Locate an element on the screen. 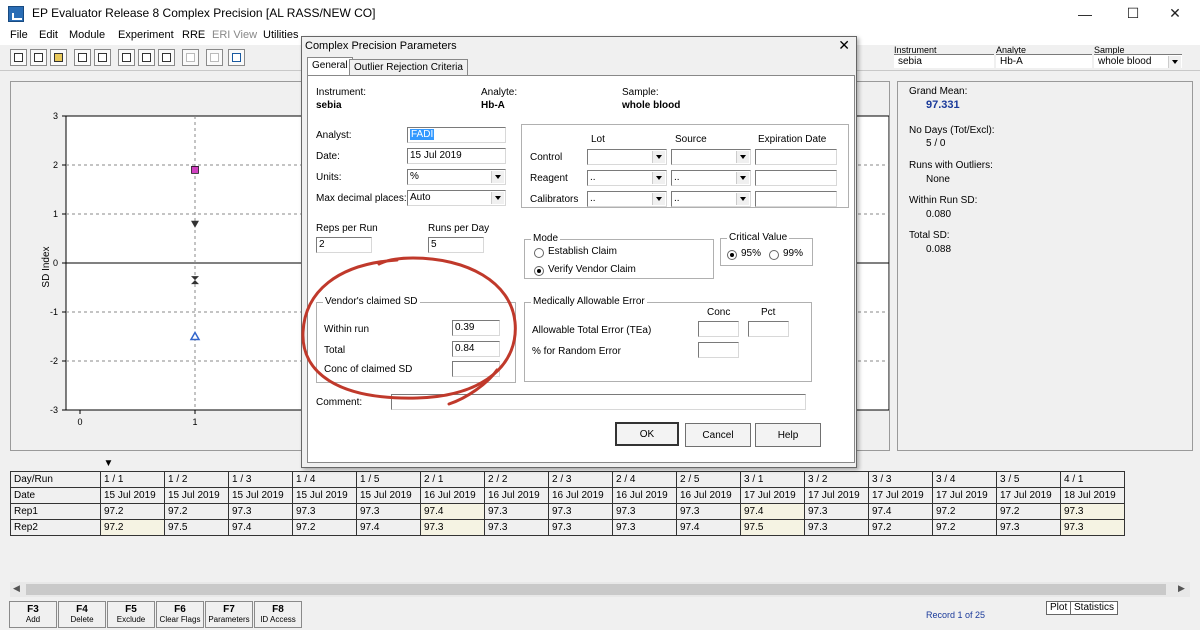 The height and width of the screenshot is (630, 1200). critical-99-radio is located at coordinates (774, 255).